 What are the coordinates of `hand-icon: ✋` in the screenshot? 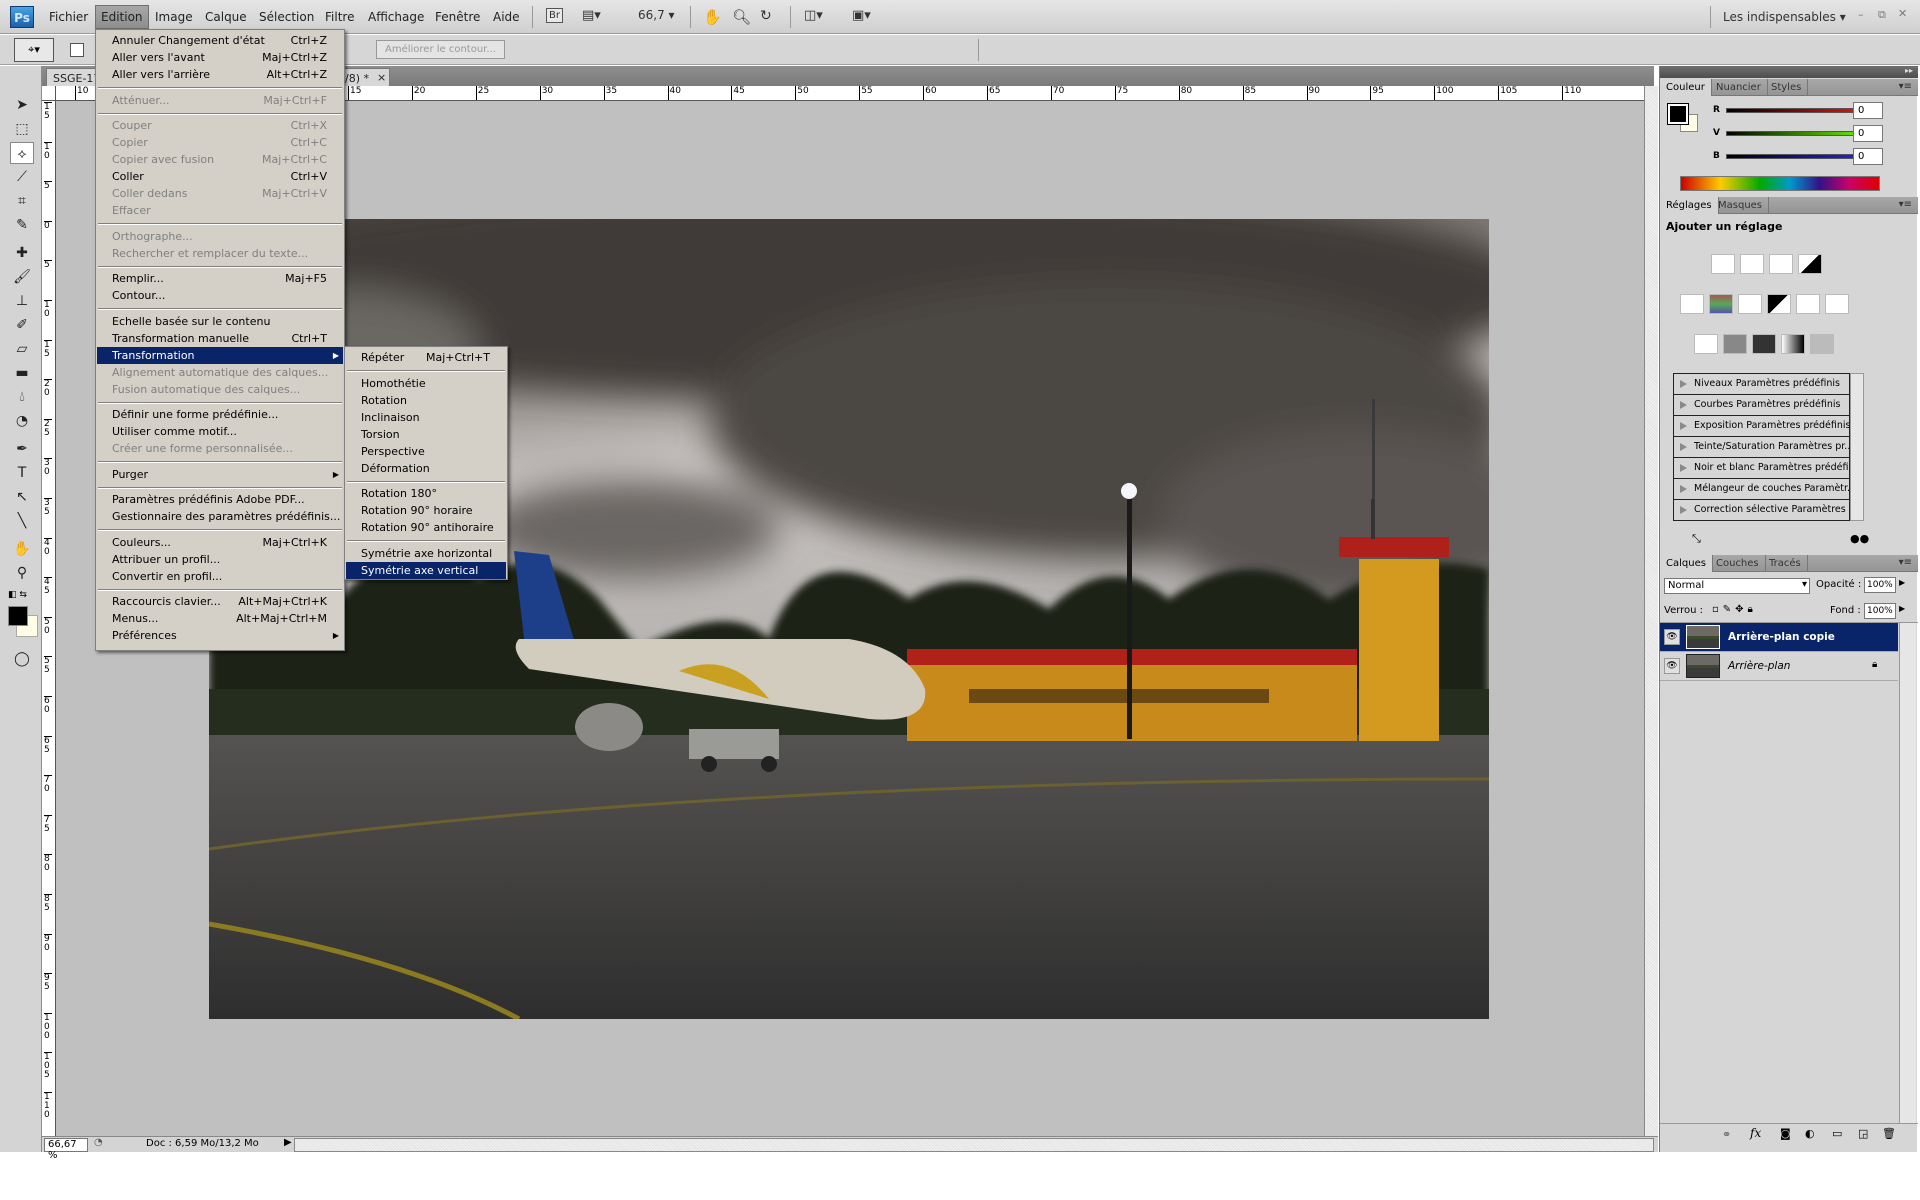 It's located at (712, 17).